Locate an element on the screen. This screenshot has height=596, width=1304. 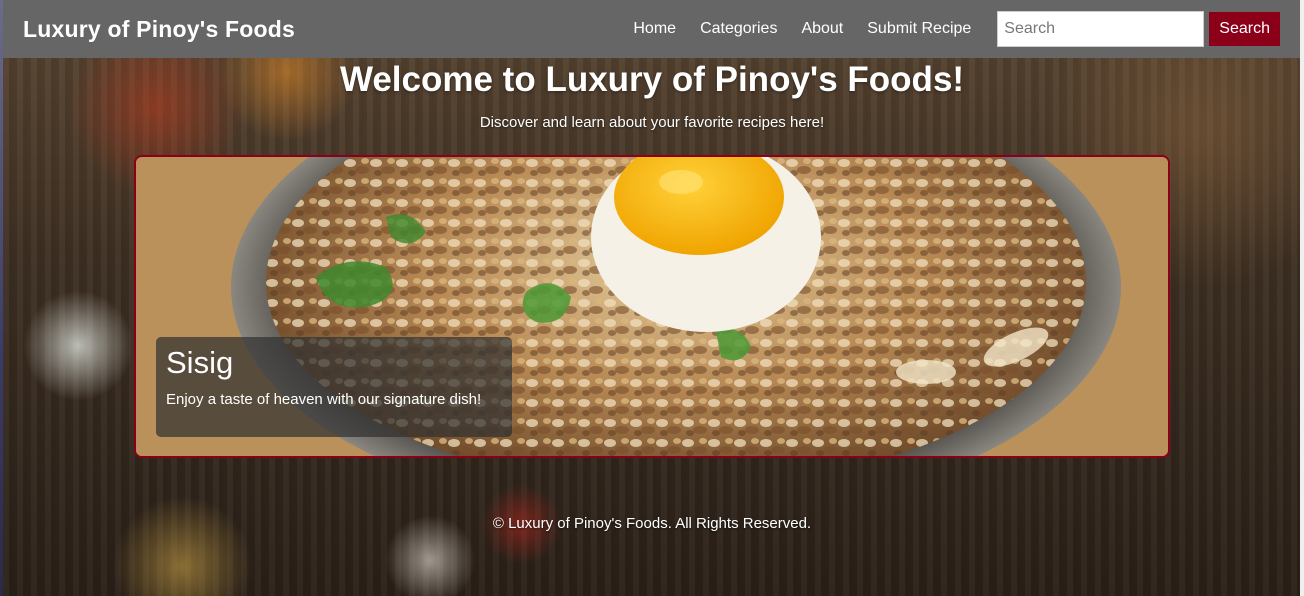
search-input is located at coordinates (1101, 29).